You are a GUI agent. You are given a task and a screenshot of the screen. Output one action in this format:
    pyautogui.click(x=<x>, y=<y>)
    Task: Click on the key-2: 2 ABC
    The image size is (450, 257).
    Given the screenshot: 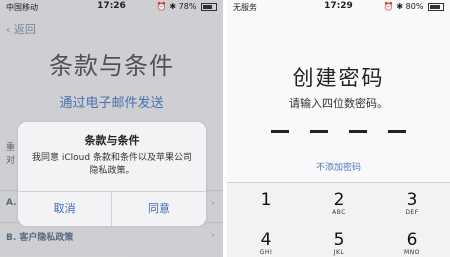 What is the action you would take?
    pyautogui.click(x=339, y=206)
    